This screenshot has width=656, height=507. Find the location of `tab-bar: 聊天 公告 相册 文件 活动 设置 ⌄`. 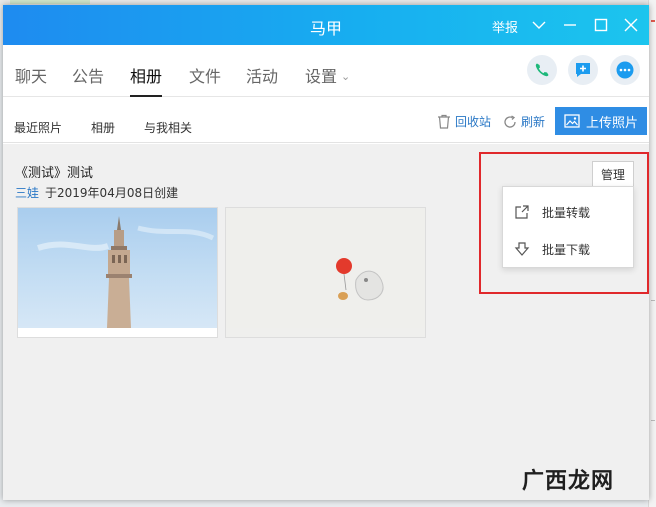

tab-bar: 聊天 公告 相册 文件 活动 设置 ⌄ is located at coordinates (326, 71).